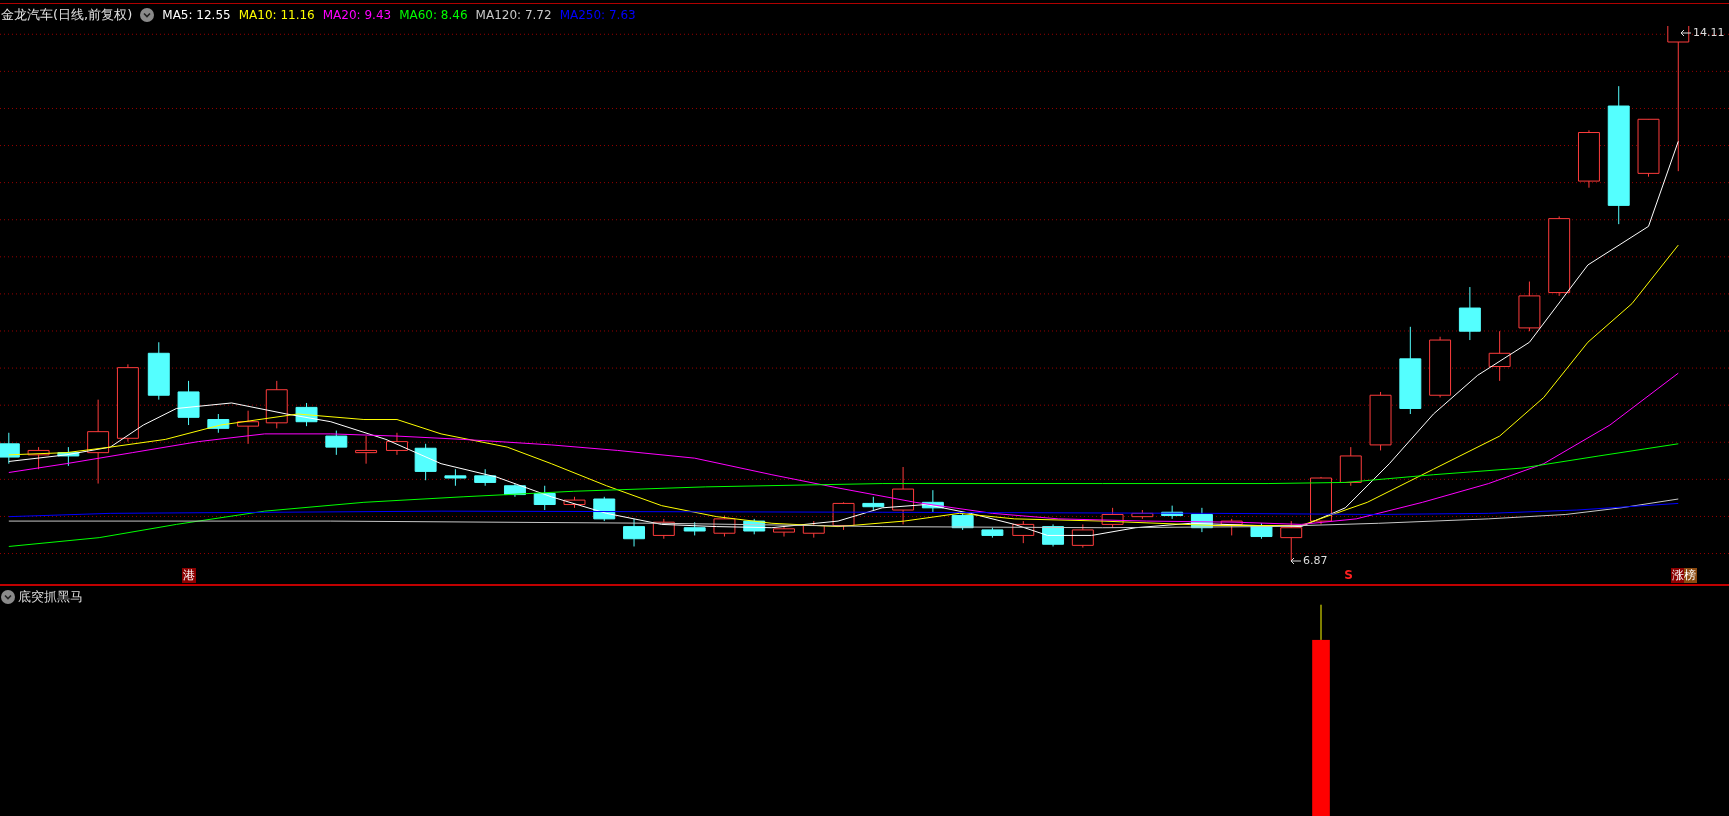 Image resolution: width=1729 pixels, height=816 pixels. I want to click on moving-average-value: MA5: 12.55, so click(196, 15).